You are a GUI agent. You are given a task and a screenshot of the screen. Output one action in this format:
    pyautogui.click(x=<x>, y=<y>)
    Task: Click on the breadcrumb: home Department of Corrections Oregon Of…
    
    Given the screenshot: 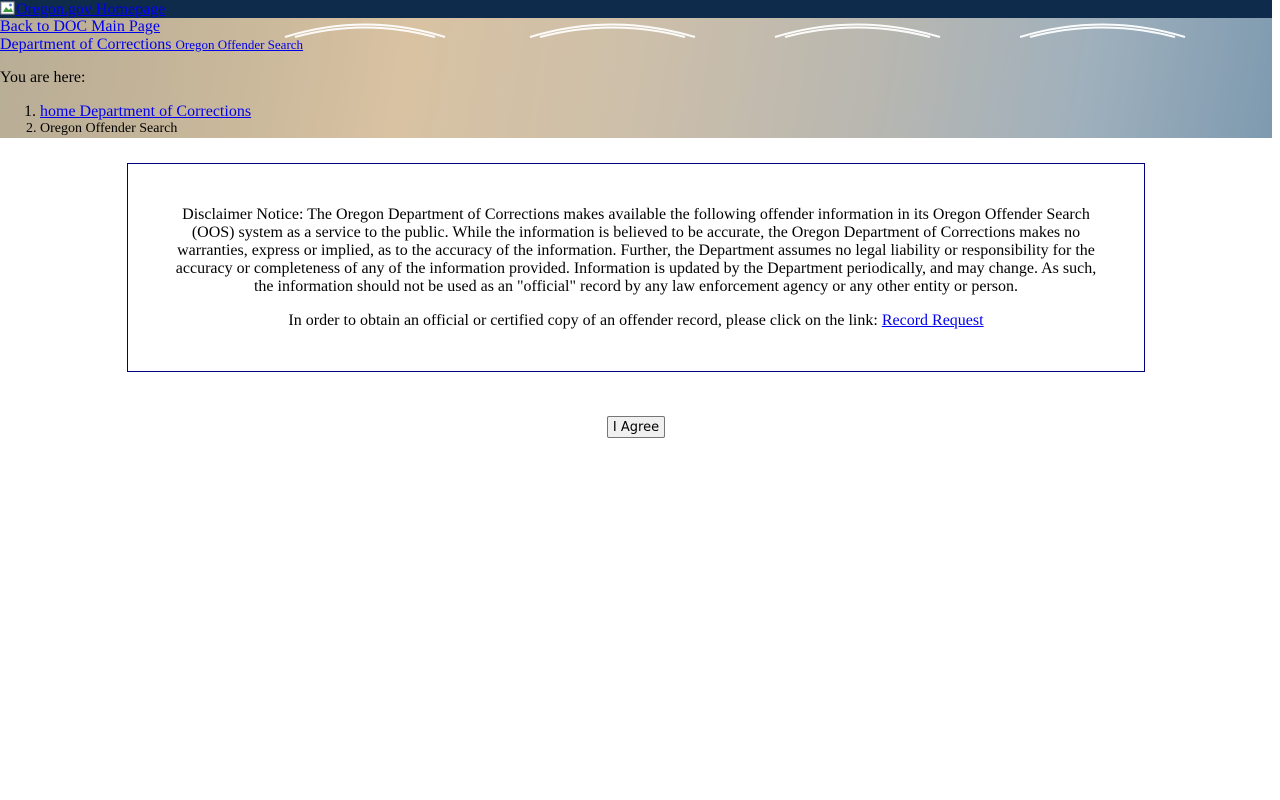 What is the action you would take?
    pyautogui.click(x=125, y=120)
    